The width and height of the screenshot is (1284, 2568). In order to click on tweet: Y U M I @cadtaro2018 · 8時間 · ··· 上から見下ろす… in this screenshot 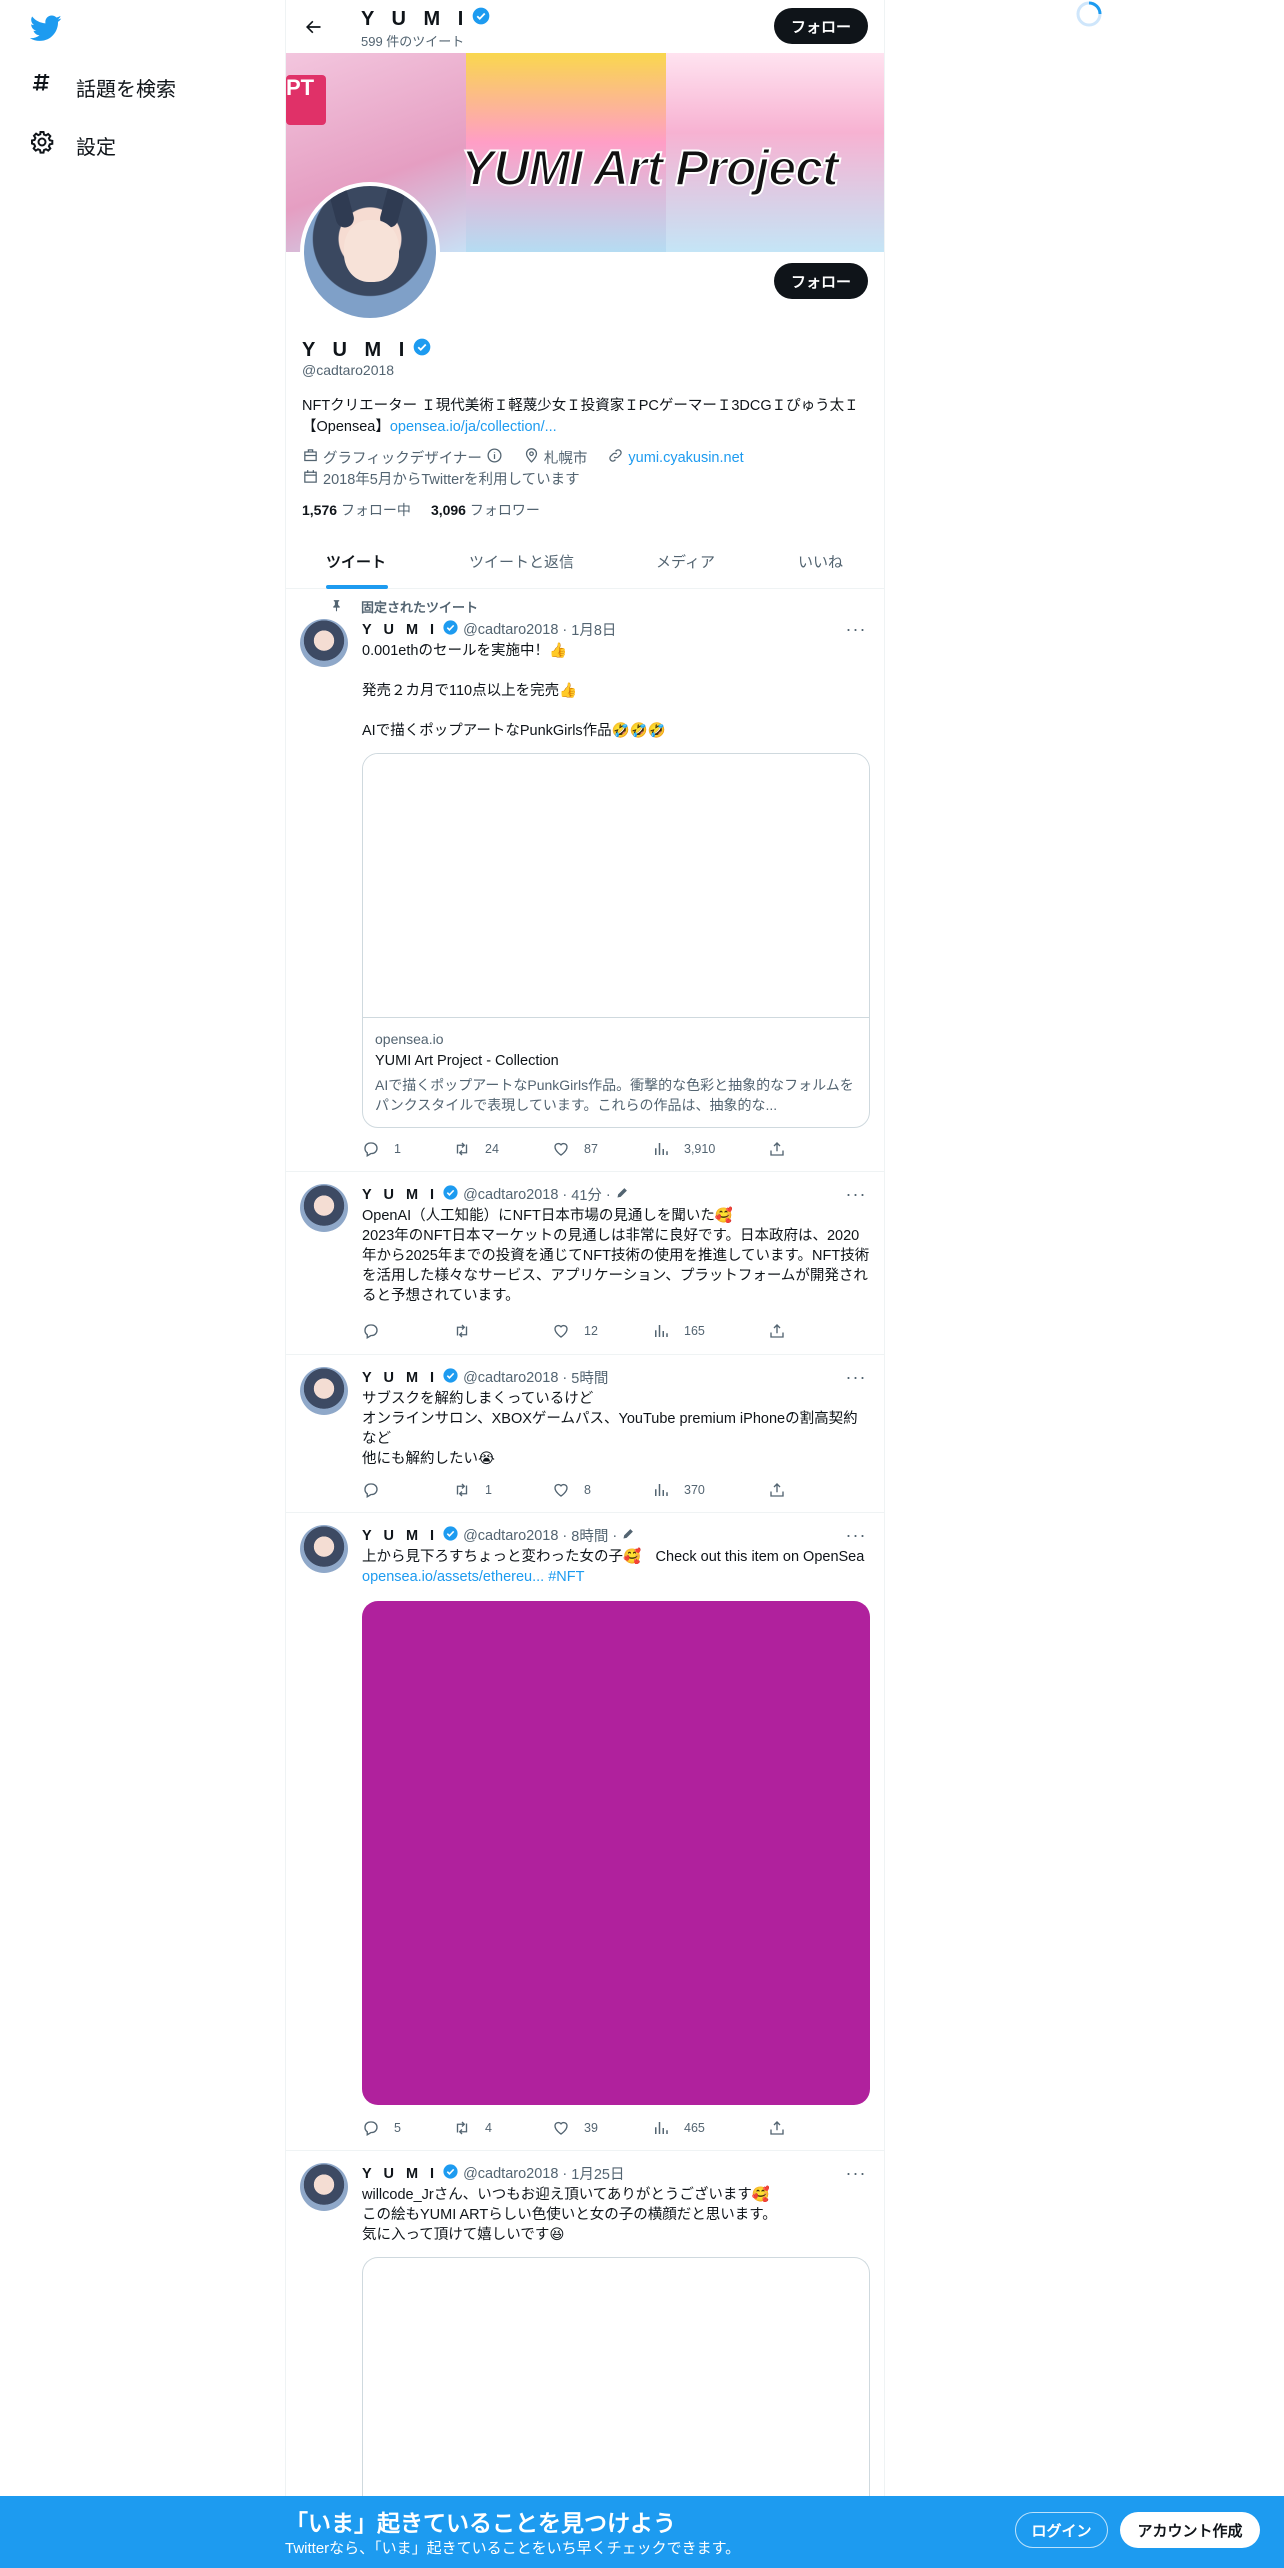, I will do `click(585, 1832)`.